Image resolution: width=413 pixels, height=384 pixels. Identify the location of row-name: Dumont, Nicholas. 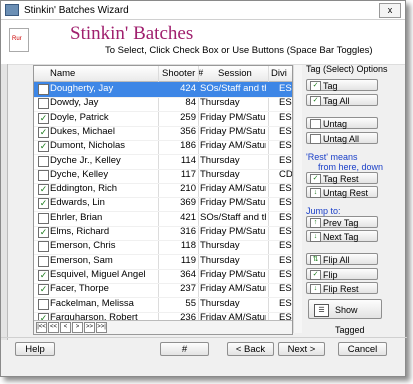
(87, 146).